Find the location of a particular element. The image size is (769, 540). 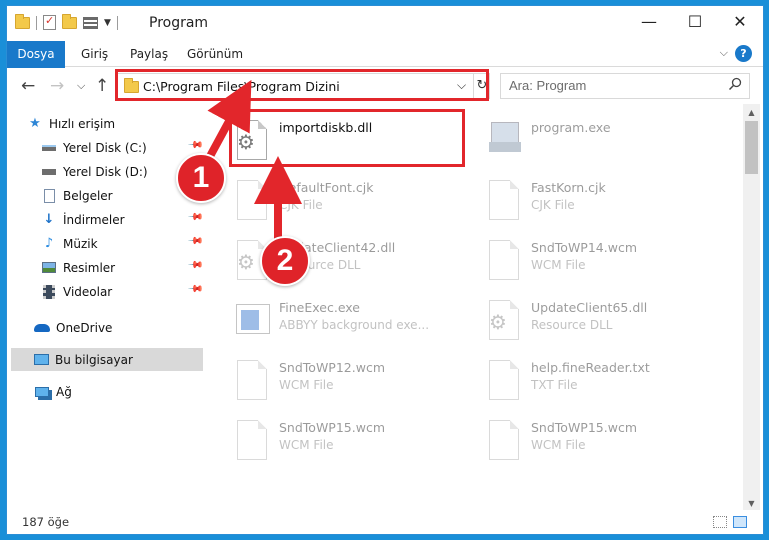

title-bar: ▼ Program — ☐ ✕ is located at coordinates (385, 23).